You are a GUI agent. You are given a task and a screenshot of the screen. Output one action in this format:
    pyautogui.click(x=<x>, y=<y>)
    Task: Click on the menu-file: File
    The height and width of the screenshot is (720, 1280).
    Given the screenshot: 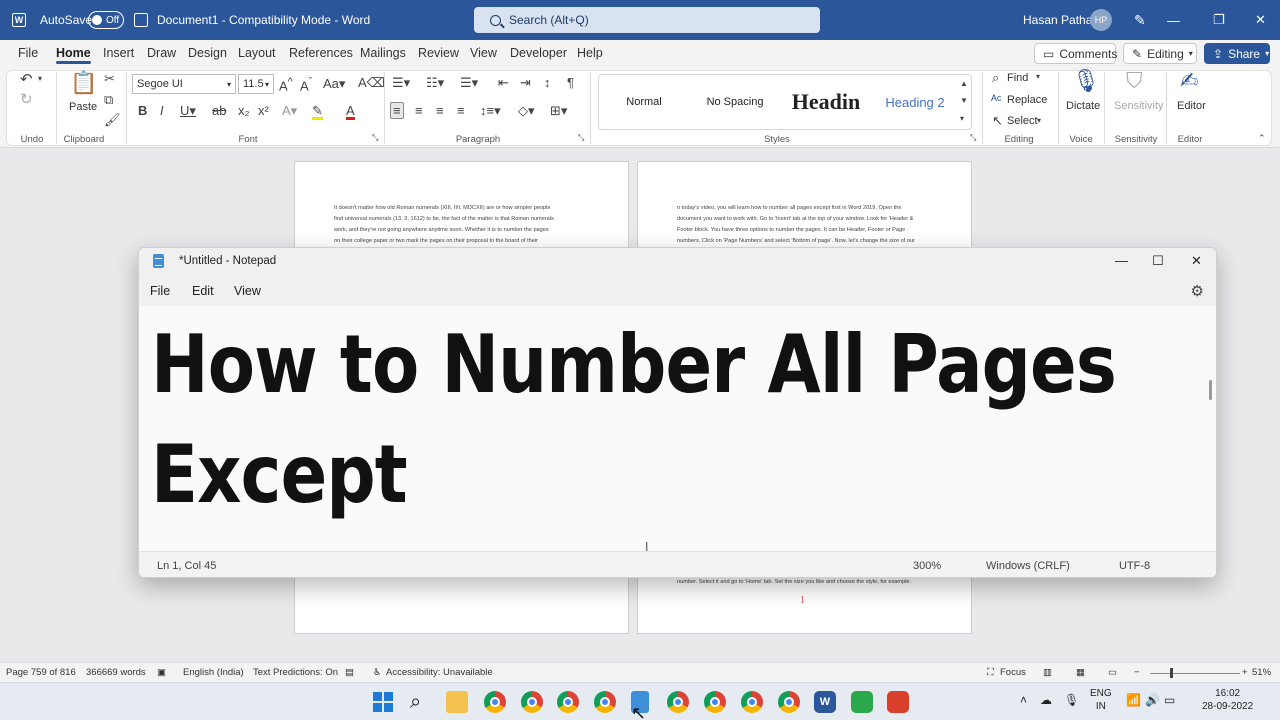 What is the action you would take?
    pyautogui.click(x=160, y=291)
    